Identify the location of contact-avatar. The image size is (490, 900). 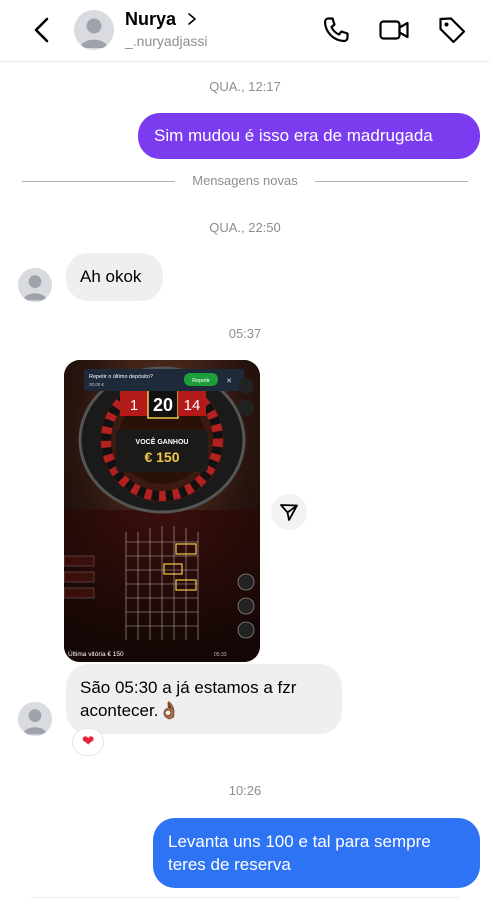
(94, 30).